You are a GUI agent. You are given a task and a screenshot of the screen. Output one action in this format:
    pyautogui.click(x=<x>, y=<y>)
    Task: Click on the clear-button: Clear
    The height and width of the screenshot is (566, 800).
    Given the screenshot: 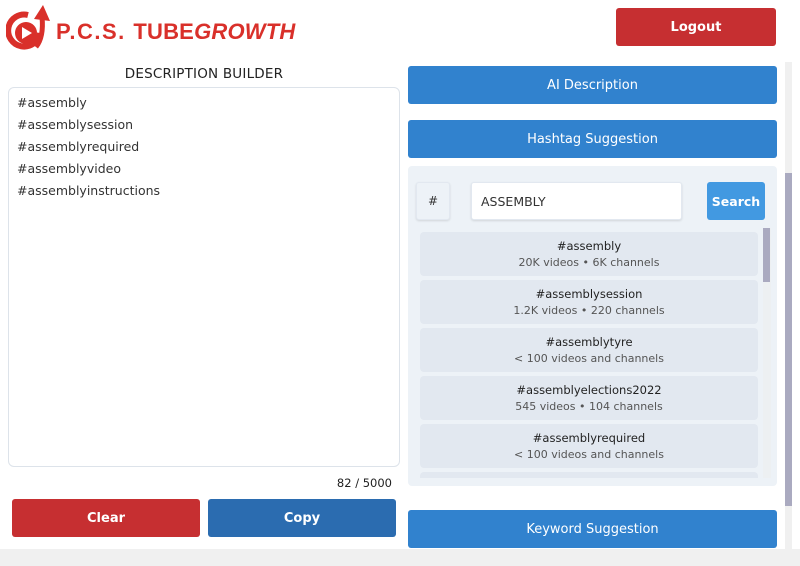 What is the action you would take?
    pyautogui.click(x=106, y=518)
    